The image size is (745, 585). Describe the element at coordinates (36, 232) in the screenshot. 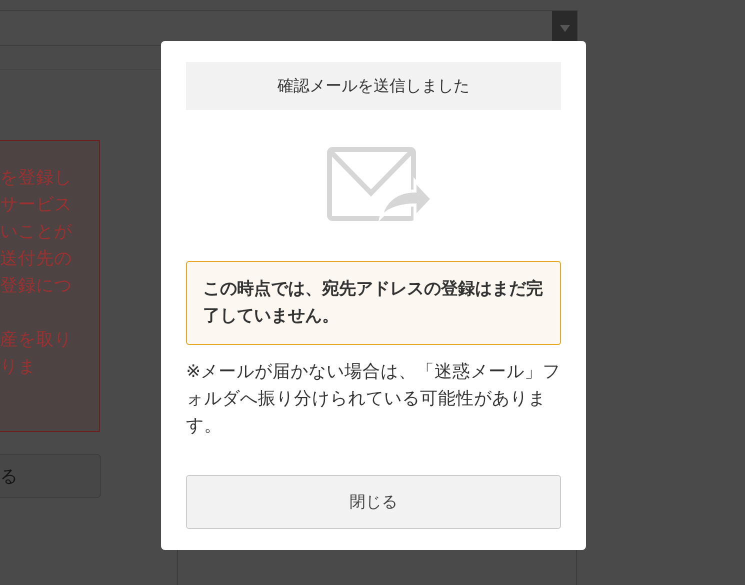

I see `notice-text: いことが` at that location.